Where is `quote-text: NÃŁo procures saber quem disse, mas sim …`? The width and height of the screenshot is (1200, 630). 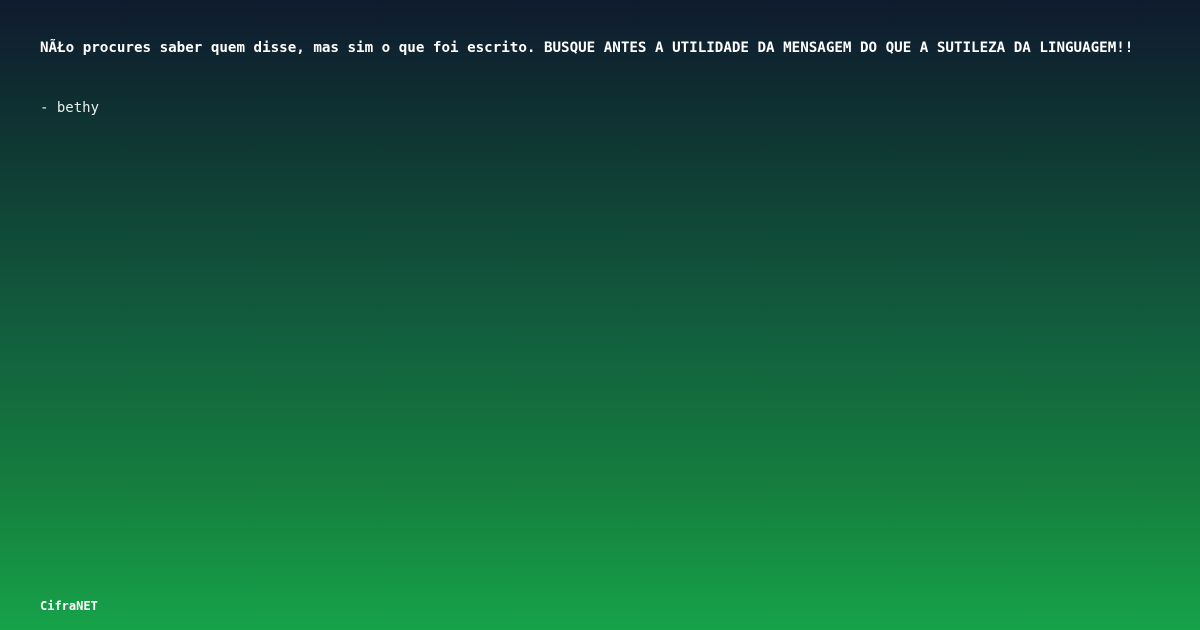 quote-text: NÃŁo procures saber quem disse, mas sim … is located at coordinates (587, 48).